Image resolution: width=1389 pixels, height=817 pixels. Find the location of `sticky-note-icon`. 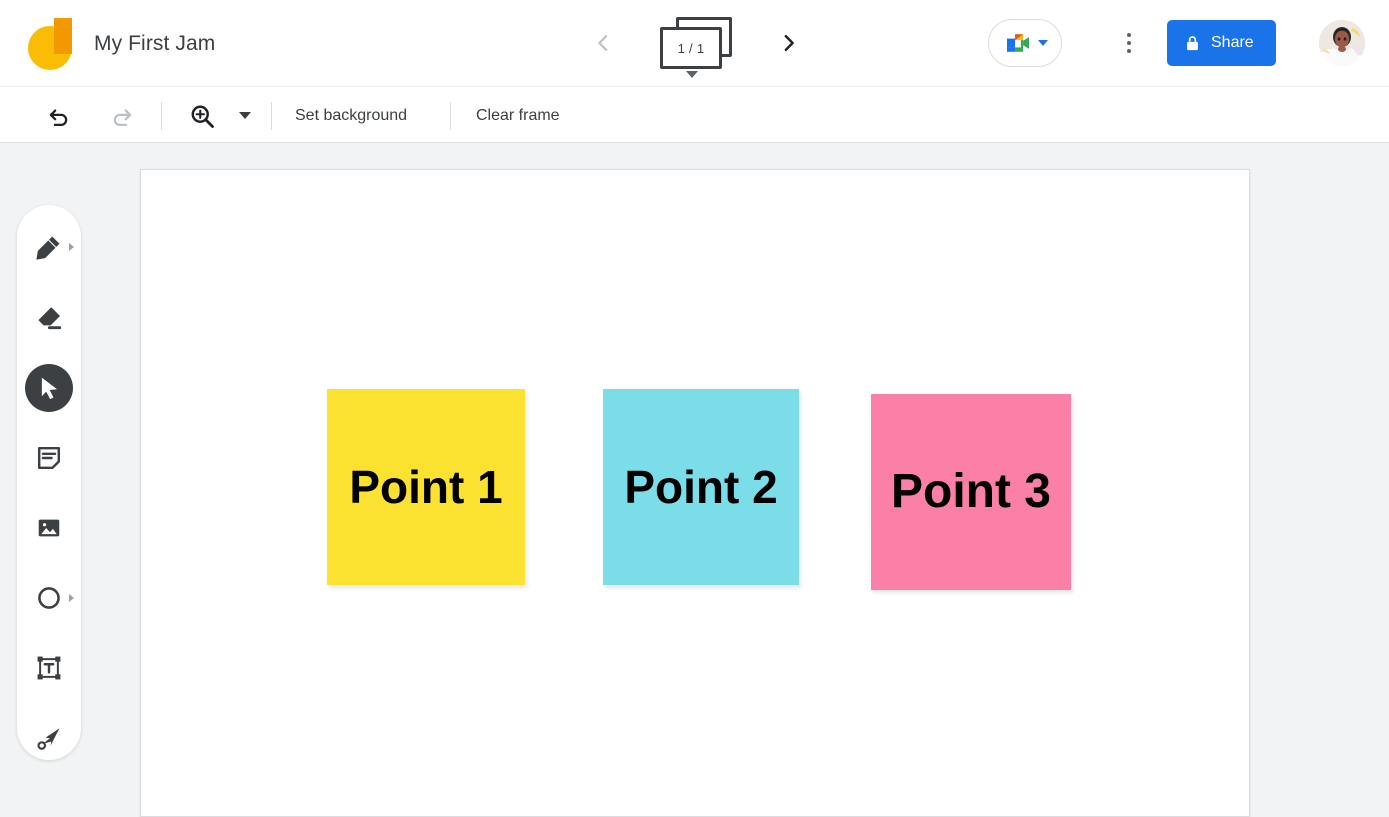

sticky-note-icon is located at coordinates (49, 458).